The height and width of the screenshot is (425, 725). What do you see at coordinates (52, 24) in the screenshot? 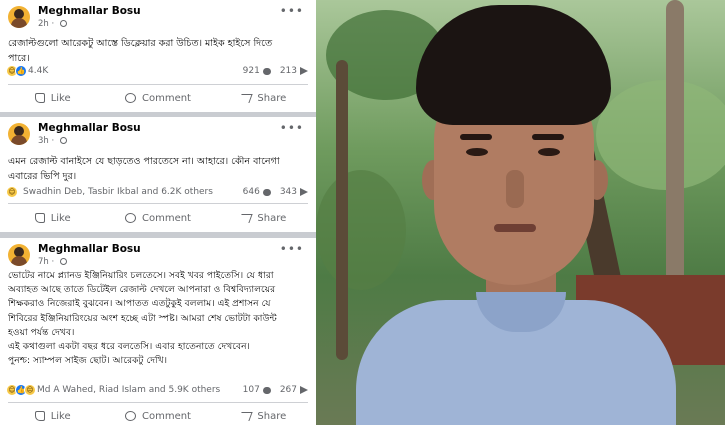
I see `post-time: 2h ·` at bounding box center [52, 24].